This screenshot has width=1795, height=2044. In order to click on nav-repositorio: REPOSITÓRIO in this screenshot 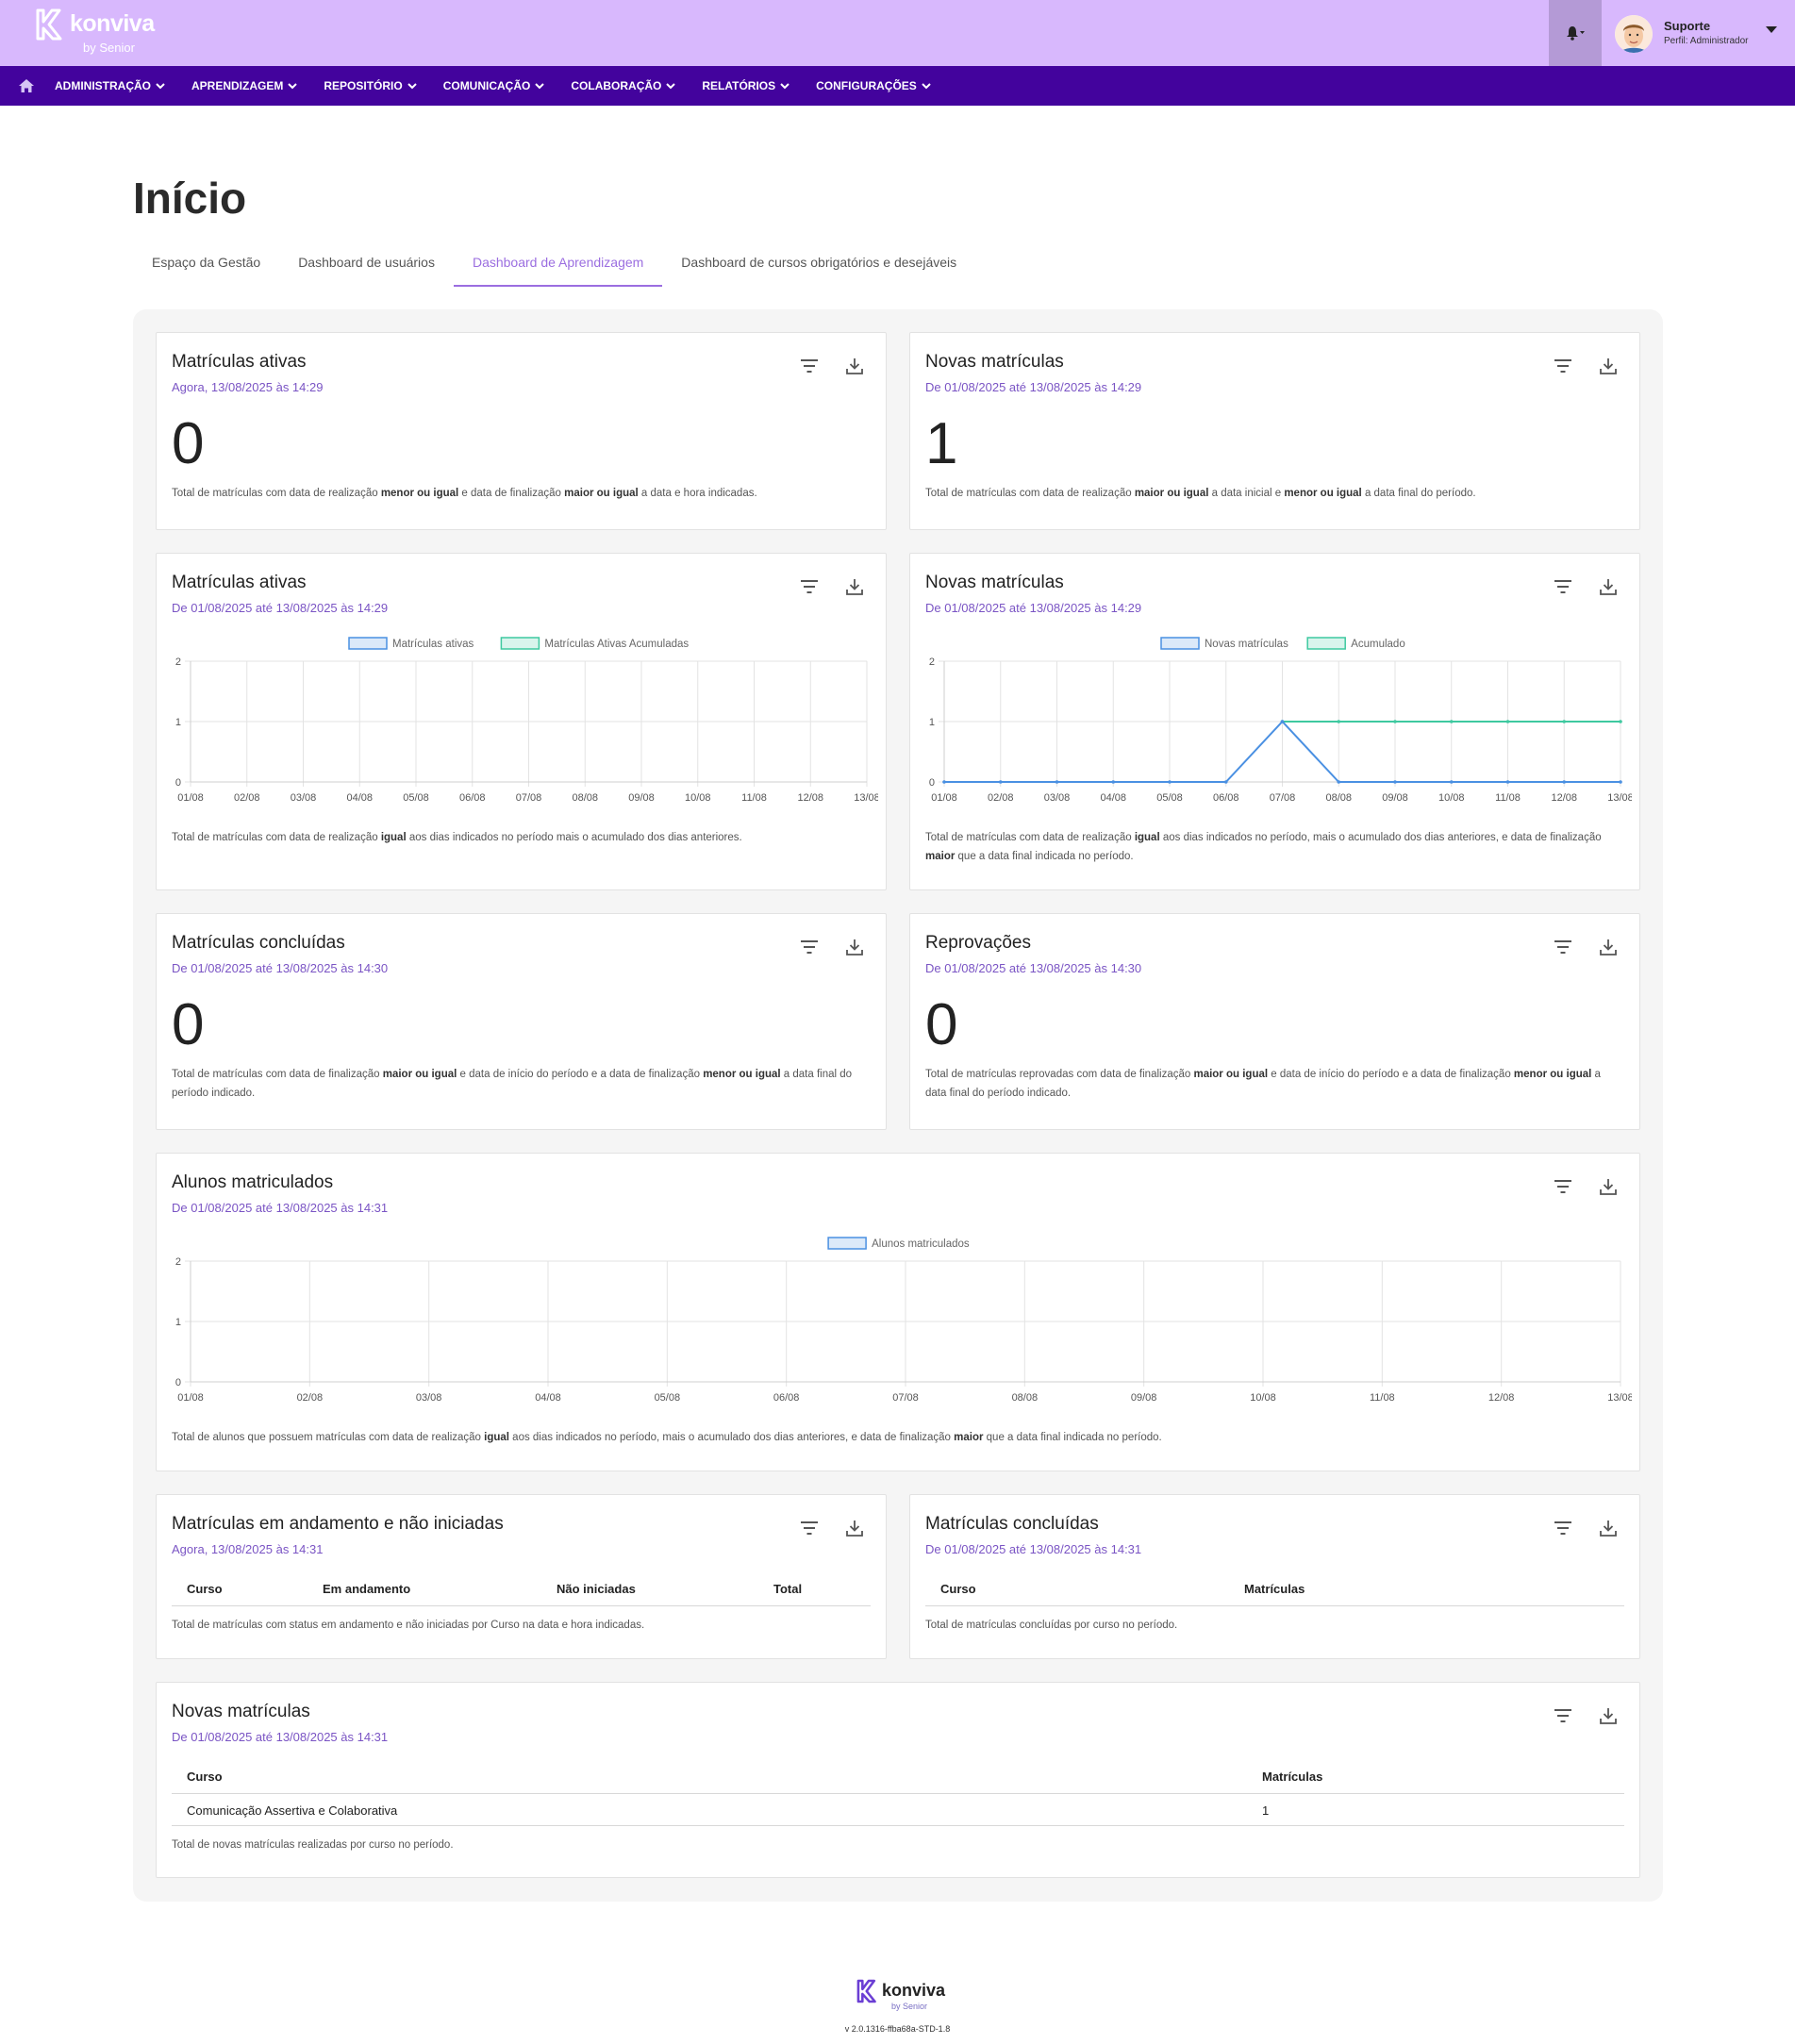, I will do `click(370, 86)`.